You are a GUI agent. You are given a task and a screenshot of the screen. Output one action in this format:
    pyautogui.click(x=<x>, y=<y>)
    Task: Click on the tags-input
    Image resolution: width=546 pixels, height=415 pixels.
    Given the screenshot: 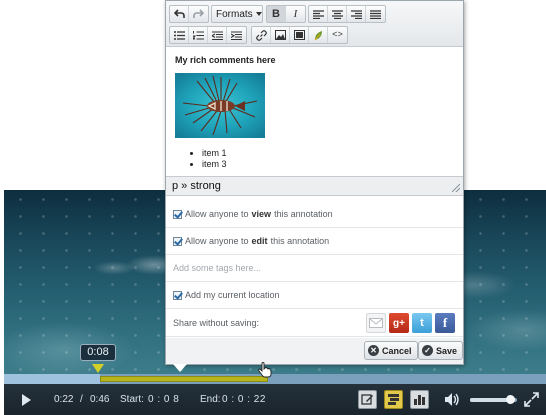 What is the action you would take?
    pyautogui.click(x=298, y=268)
    